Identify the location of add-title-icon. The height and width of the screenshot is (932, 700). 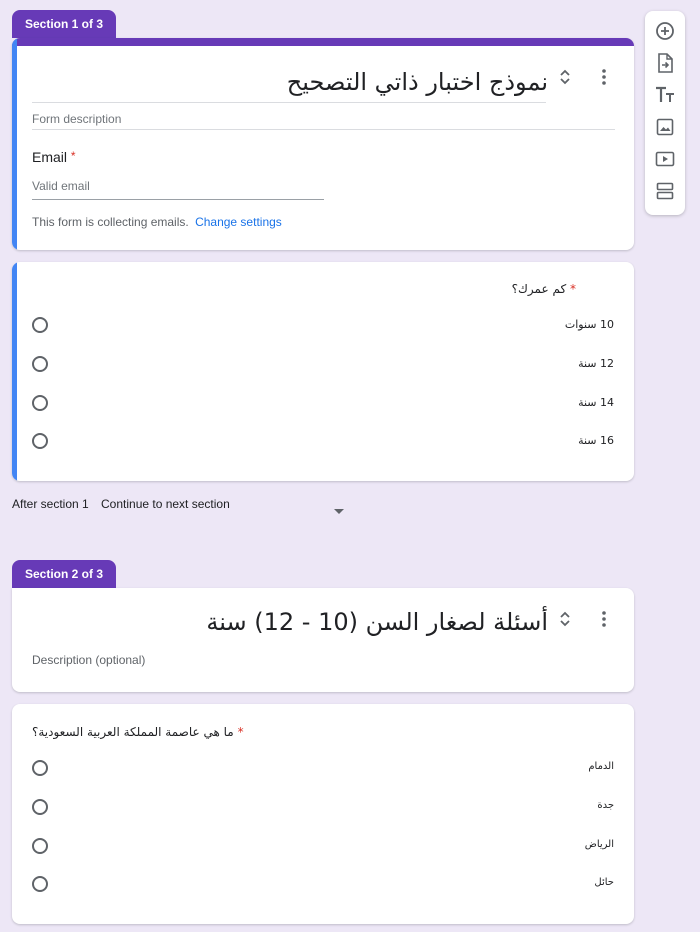
(665, 95).